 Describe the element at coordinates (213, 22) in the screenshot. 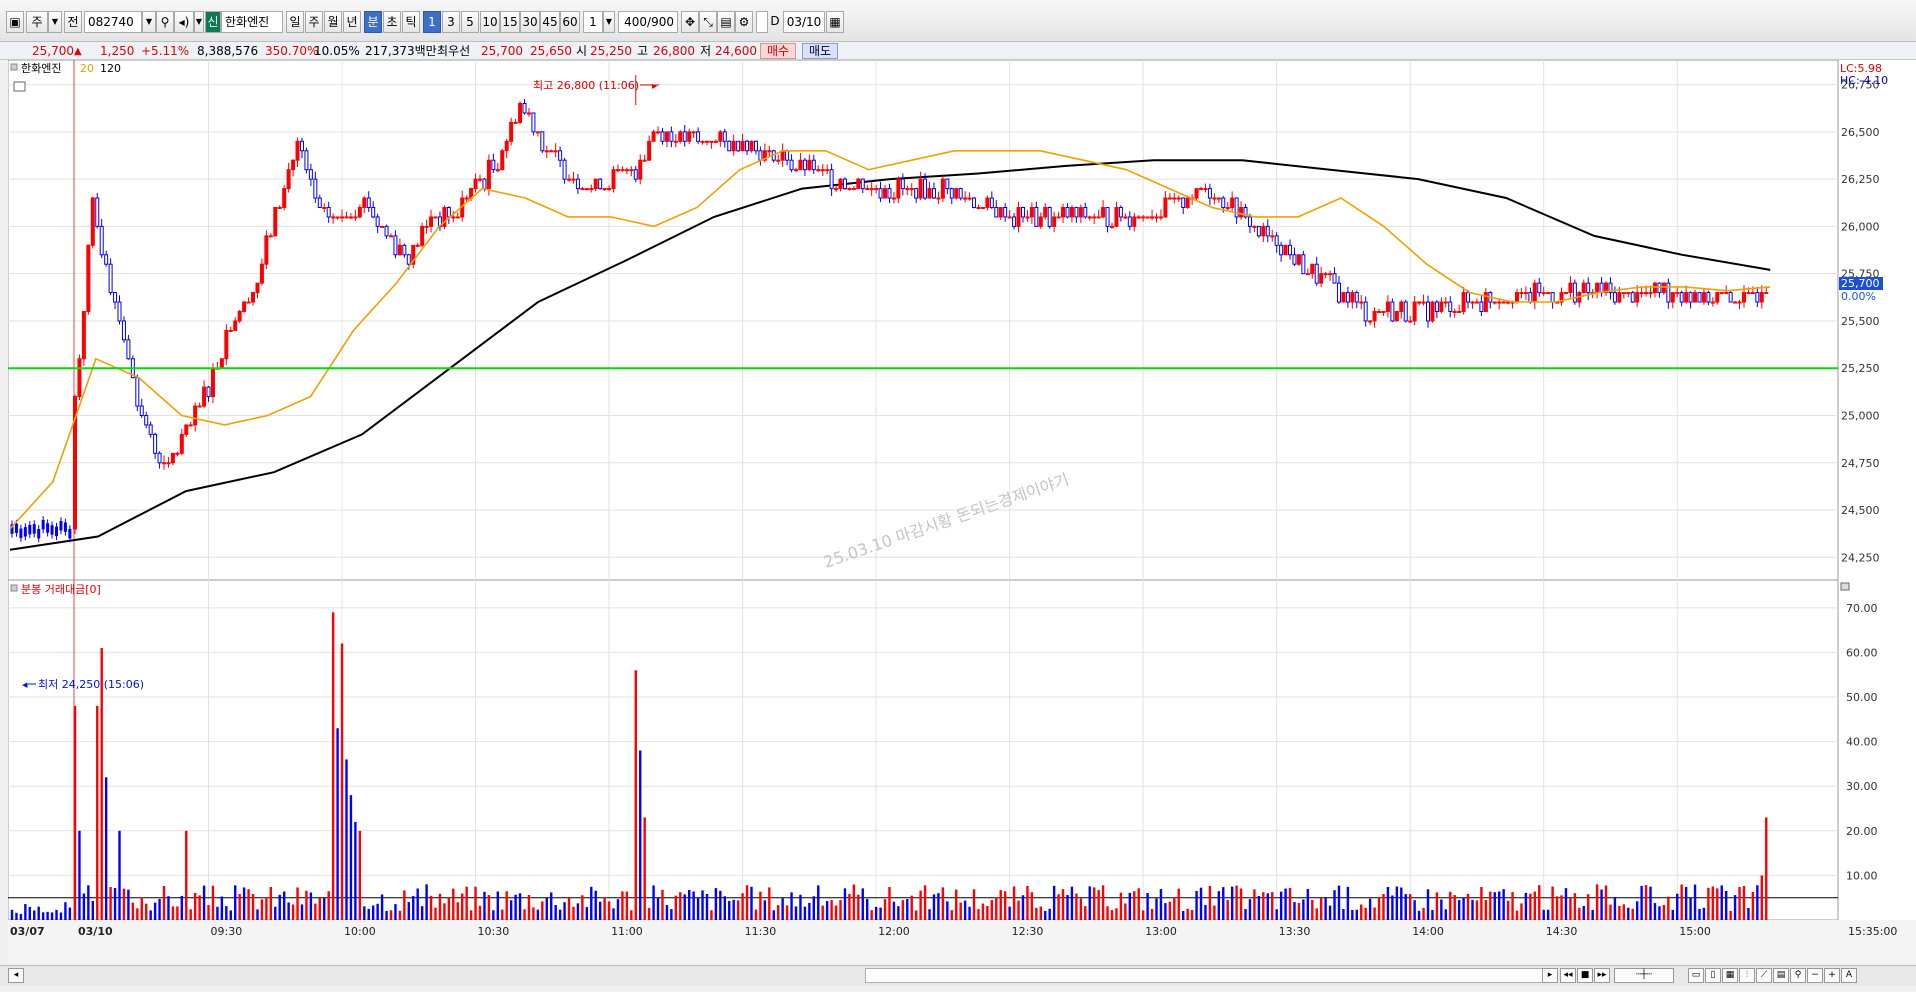

I see `new-badge: 신` at that location.